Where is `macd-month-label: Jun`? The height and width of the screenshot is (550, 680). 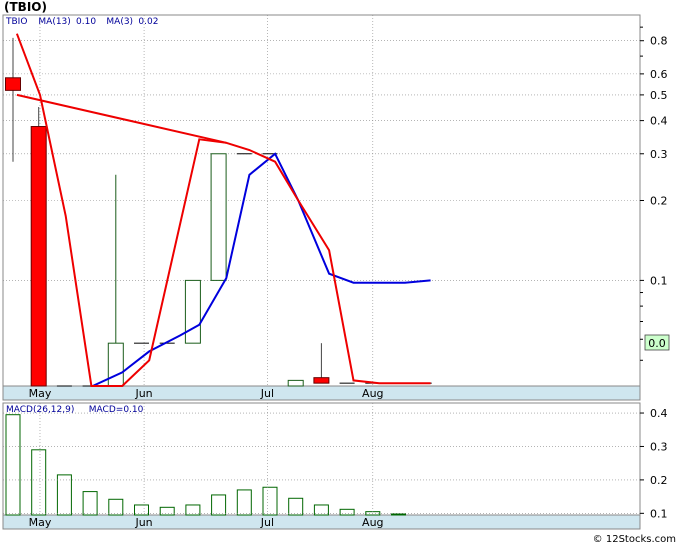 macd-month-label: Jun is located at coordinates (143, 522).